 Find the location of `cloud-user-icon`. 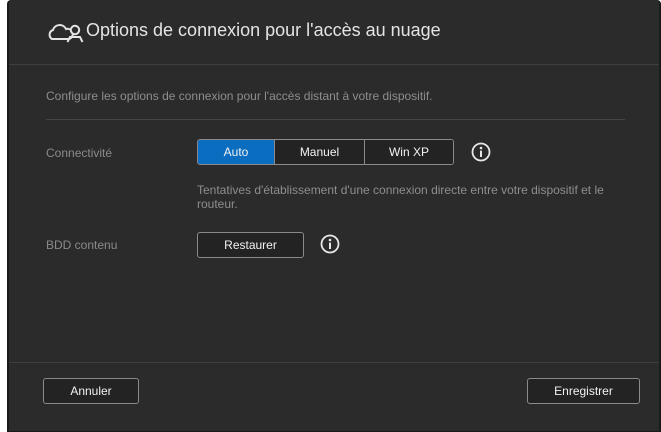

cloud-user-icon is located at coordinates (66, 33).